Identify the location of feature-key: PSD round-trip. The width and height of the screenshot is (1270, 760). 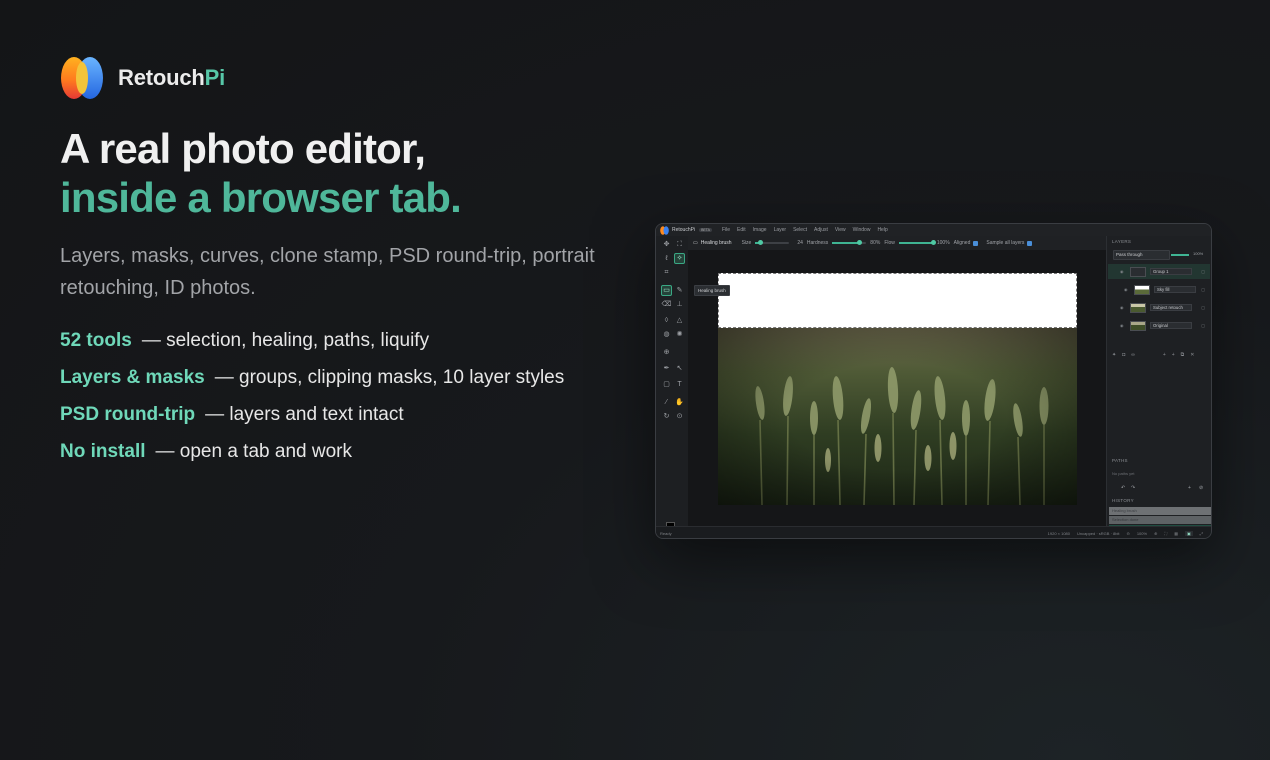
(128, 414).